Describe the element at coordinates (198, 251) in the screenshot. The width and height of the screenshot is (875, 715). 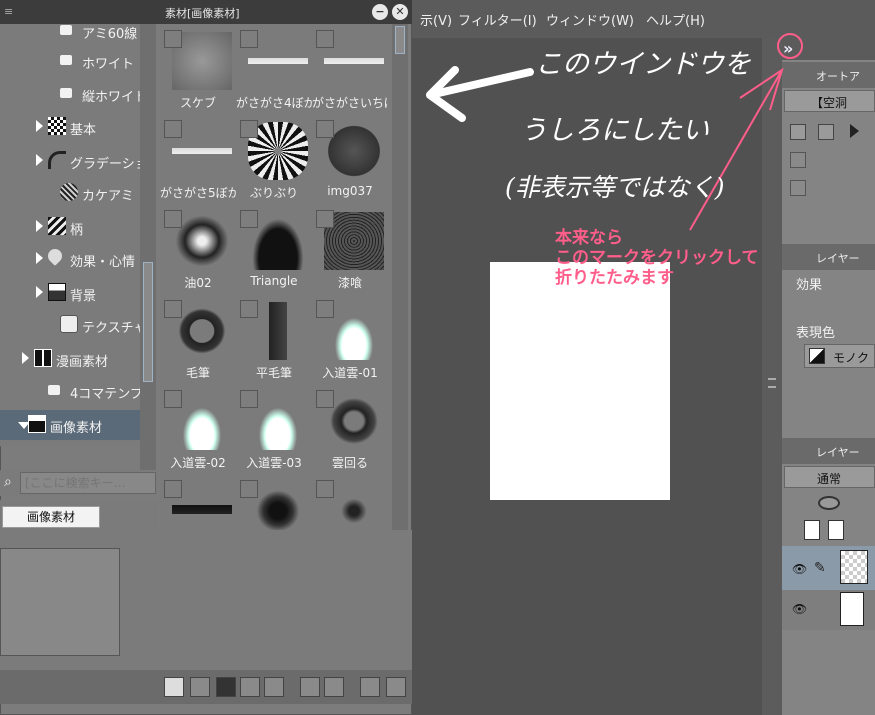
I see `material-cell: 油02` at that location.